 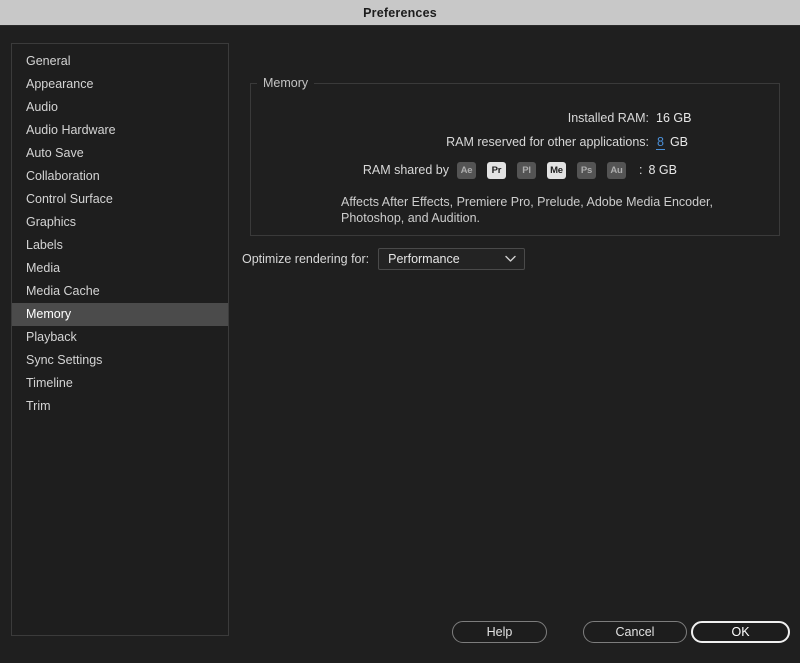 What do you see at coordinates (660, 142) in the screenshot?
I see `reserved-ram-input: 8` at bounding box center [660, 142].